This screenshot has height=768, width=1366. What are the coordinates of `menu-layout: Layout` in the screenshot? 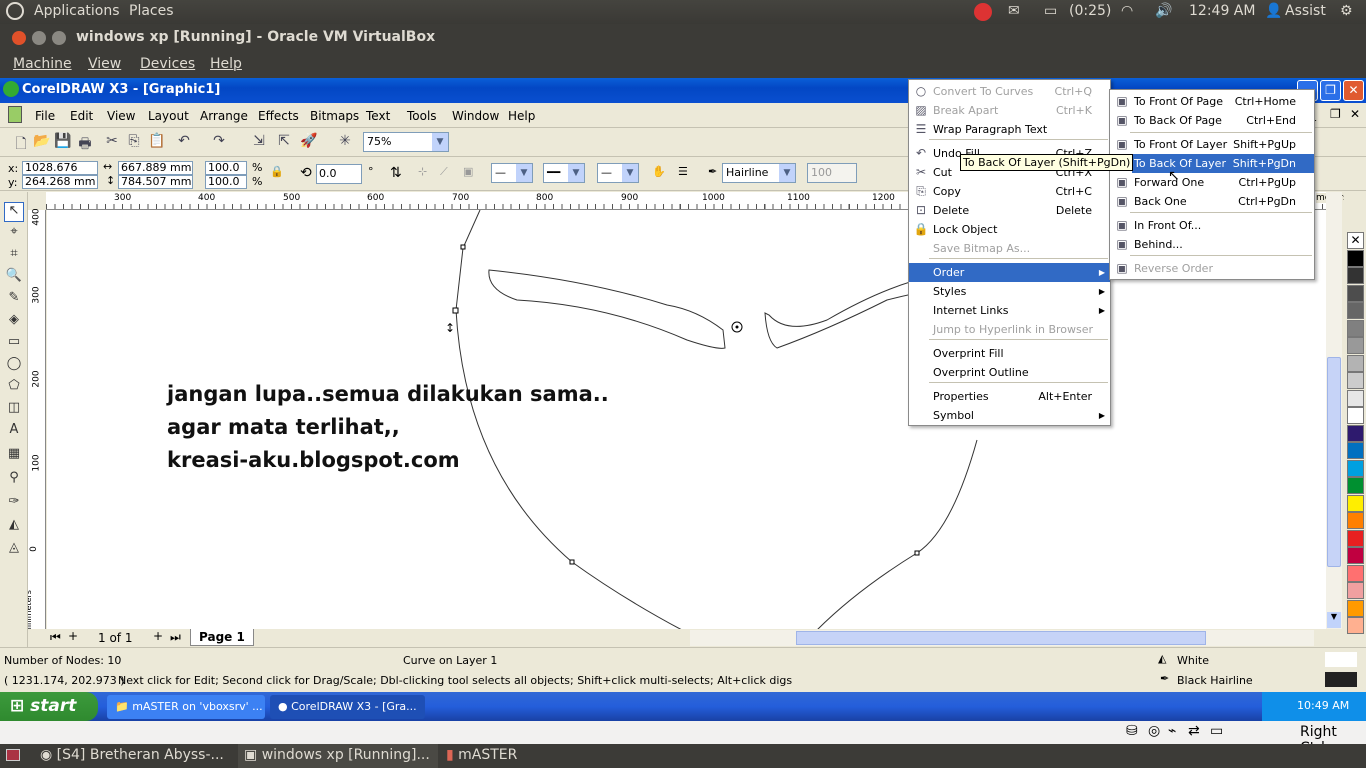 It's located at (168, 116).